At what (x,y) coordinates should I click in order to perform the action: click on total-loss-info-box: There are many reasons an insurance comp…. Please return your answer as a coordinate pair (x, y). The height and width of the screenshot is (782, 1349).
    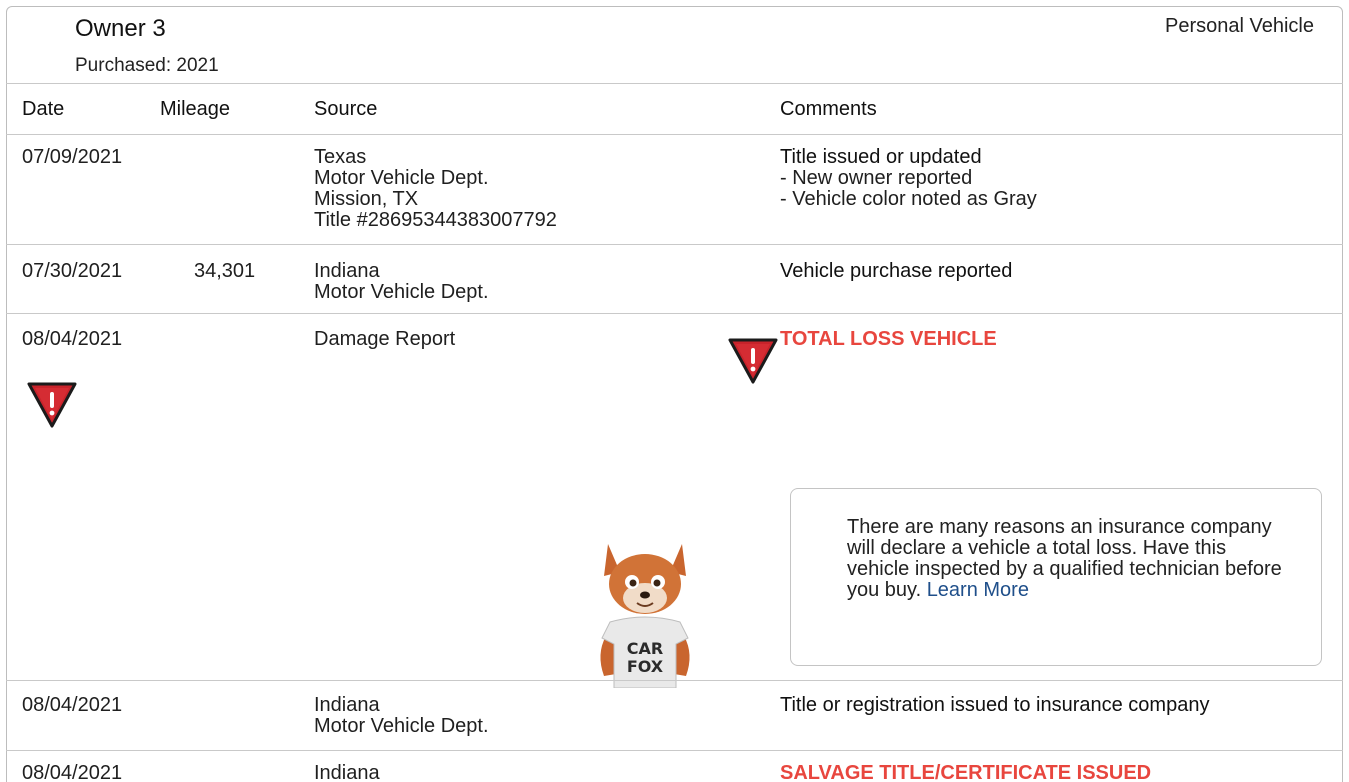
    Looking at the image, I should click on (1056, 577).